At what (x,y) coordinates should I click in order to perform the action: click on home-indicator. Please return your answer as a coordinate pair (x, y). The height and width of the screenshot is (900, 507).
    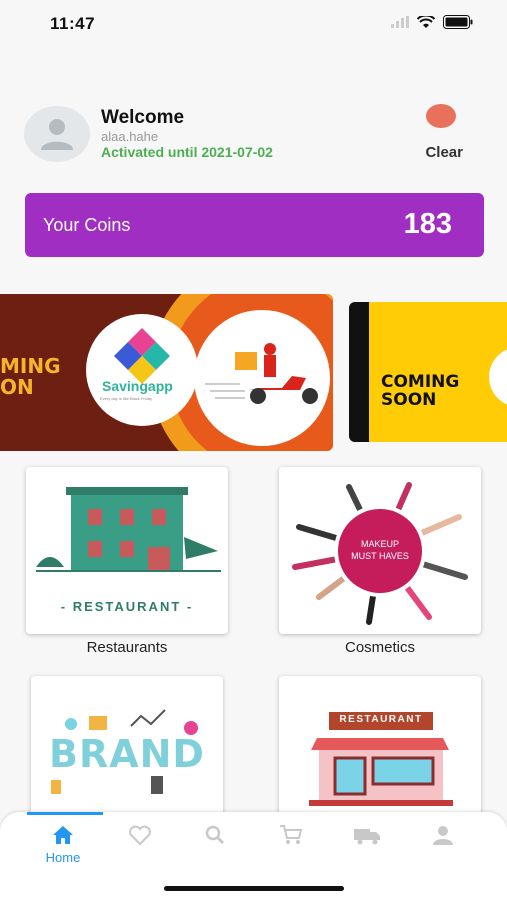
    Looking at the image, I should click on (254, 888).